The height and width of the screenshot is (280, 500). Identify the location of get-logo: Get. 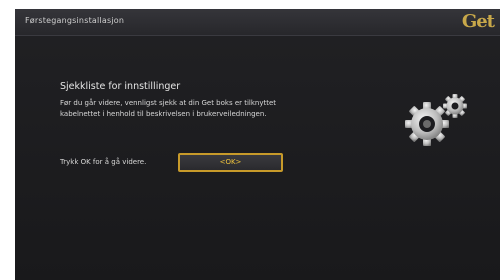
(478, 21).